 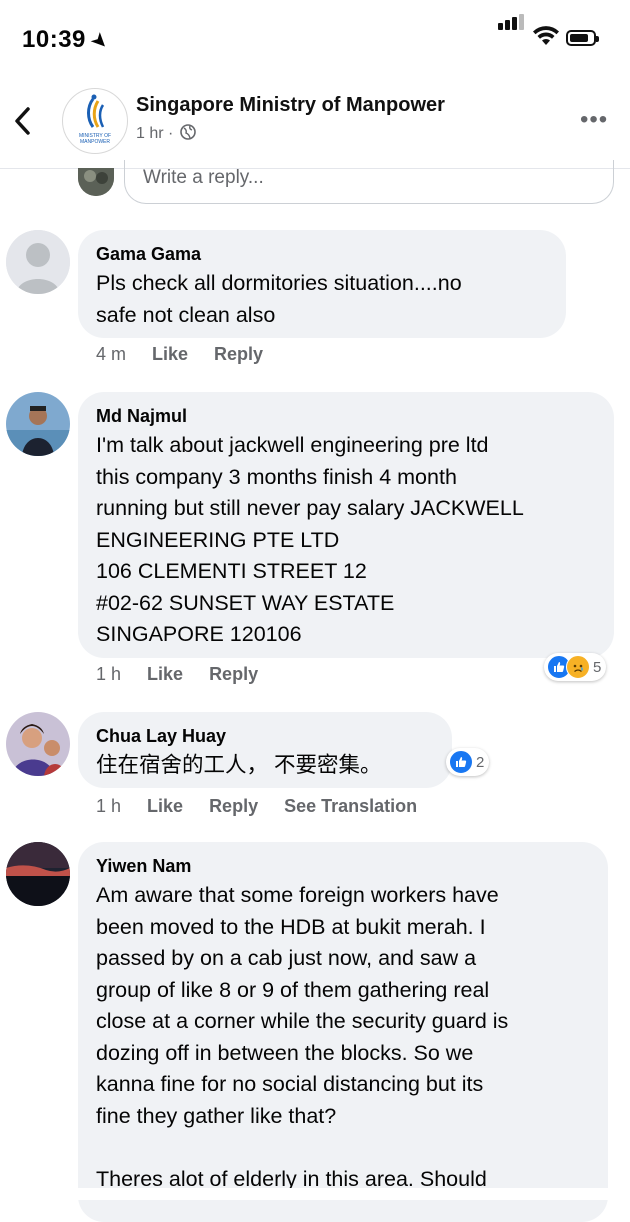 I want to click on user-avatar, so click(x=96, y=182).